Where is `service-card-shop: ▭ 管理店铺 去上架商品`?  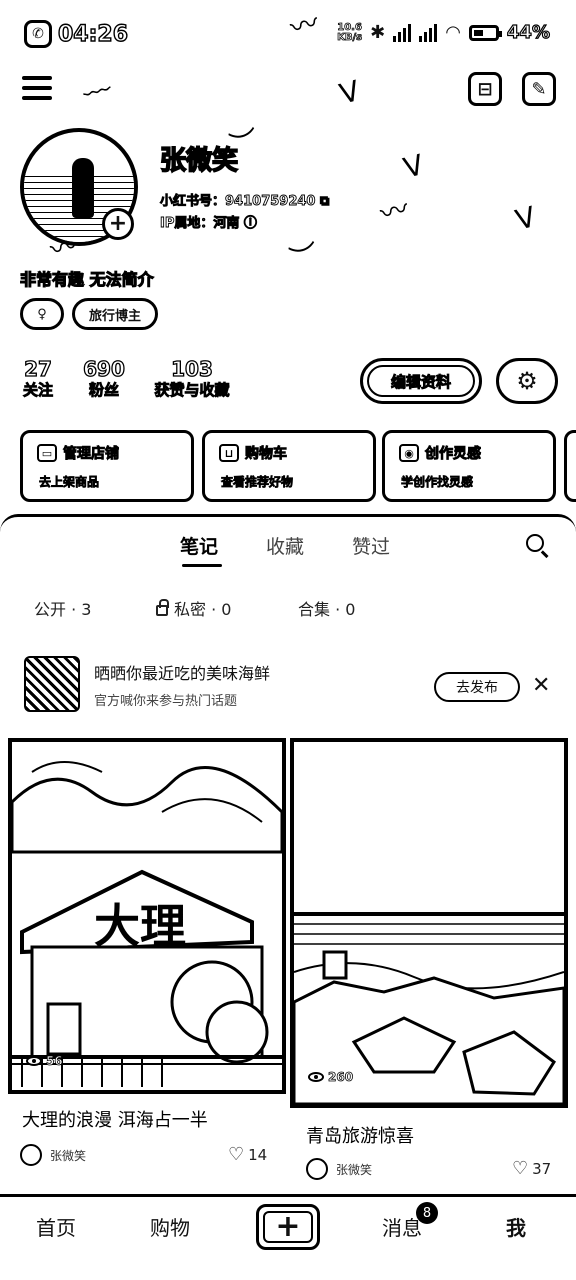
service-card-shop: ▭ 管理店铺 去上架商品 is located at coordinates (107, 466).